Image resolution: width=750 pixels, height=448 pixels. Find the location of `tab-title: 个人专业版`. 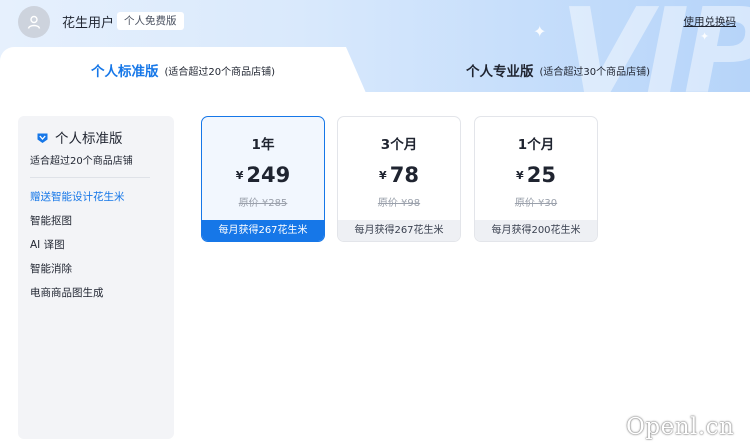

tab-title: 个人专业版 is located at coordinates (499, 72).